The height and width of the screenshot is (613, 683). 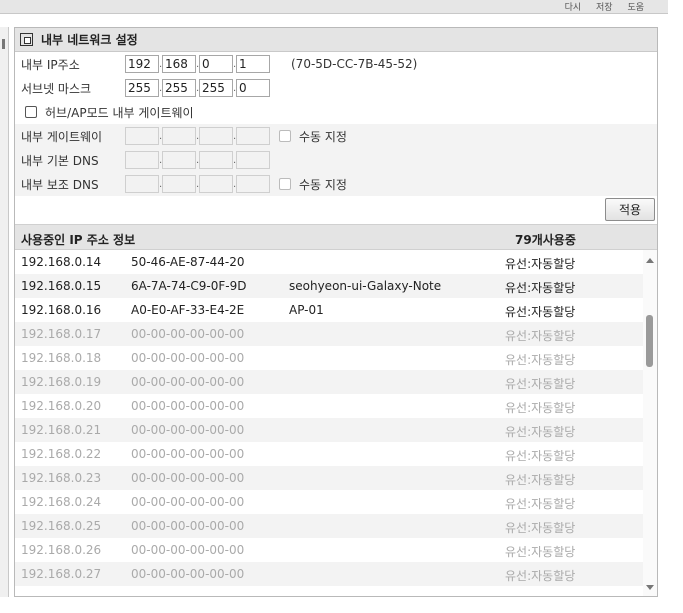 I want to click on ip-list-row: 192.168.0.26 00-00-00-00-00-00 유선:자동할당, so click(x=336, y=550).